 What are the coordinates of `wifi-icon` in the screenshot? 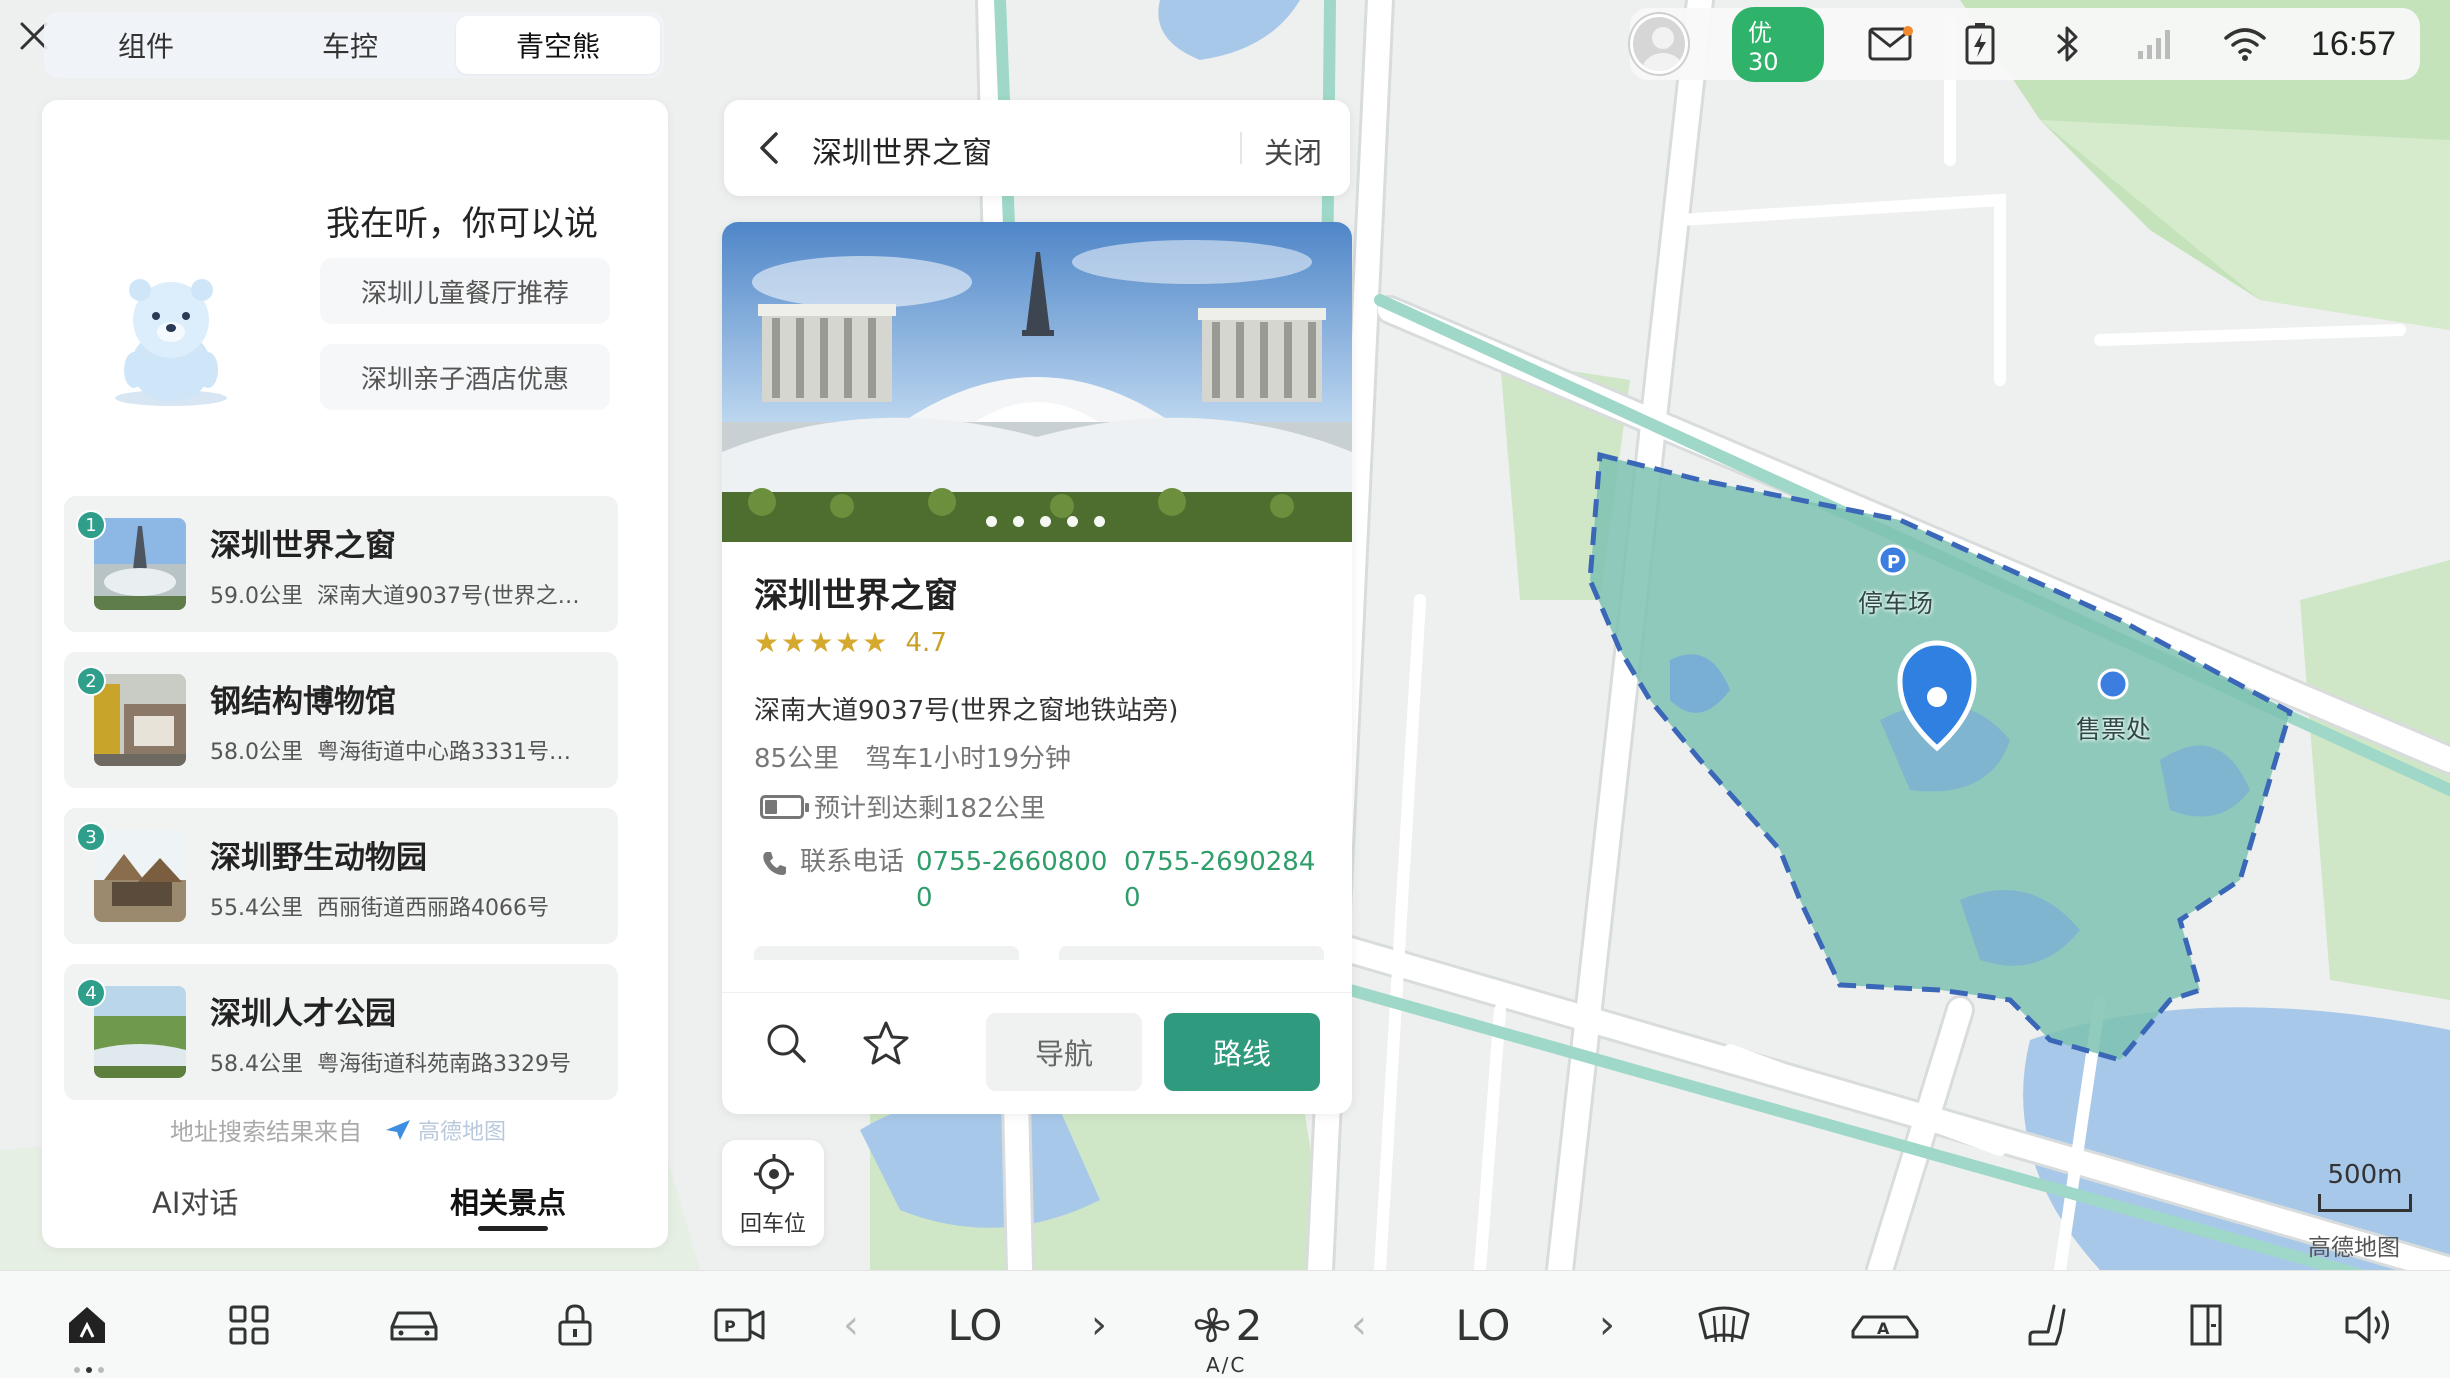 It's located at (2245, 44).